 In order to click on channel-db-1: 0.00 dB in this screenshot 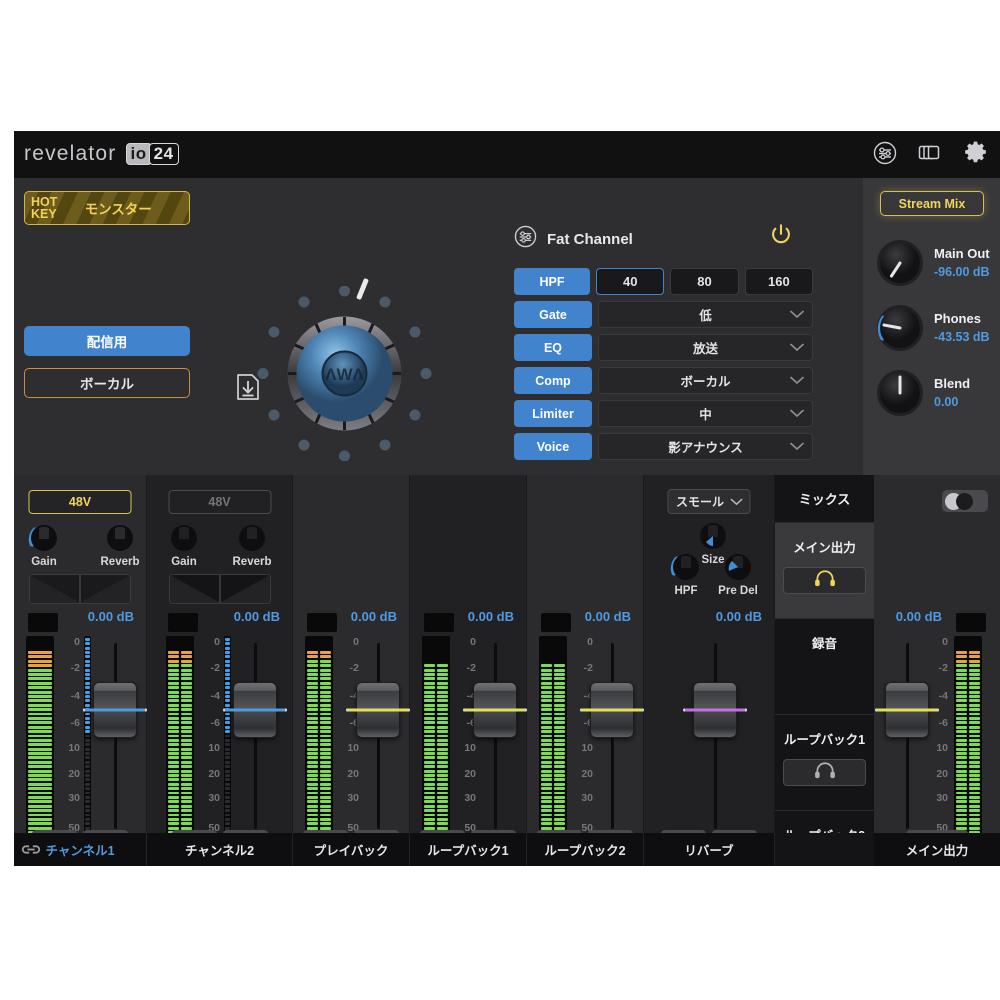, I will do `click(110, 616)`.